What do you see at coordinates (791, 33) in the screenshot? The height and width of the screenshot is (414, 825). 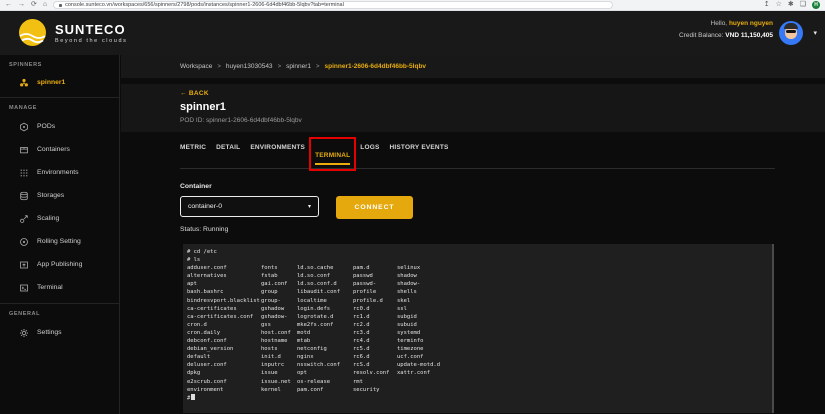 I see `user-avatar` at bounding box center [791, 33].